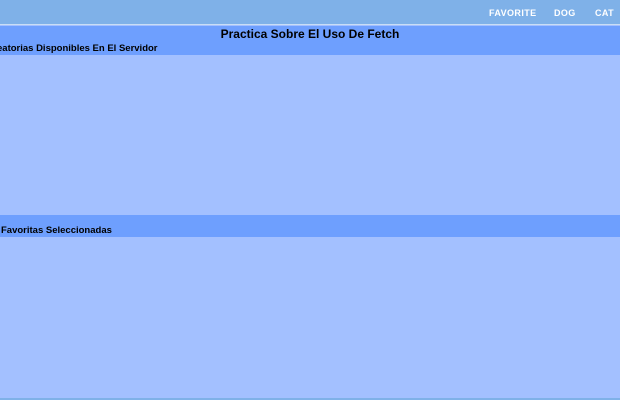  What do you see at coordinates (310, 226) in the screenshot?
I see `favorites-header-band: Favoritas Seleccionadas` at bounding box center [310, 226].